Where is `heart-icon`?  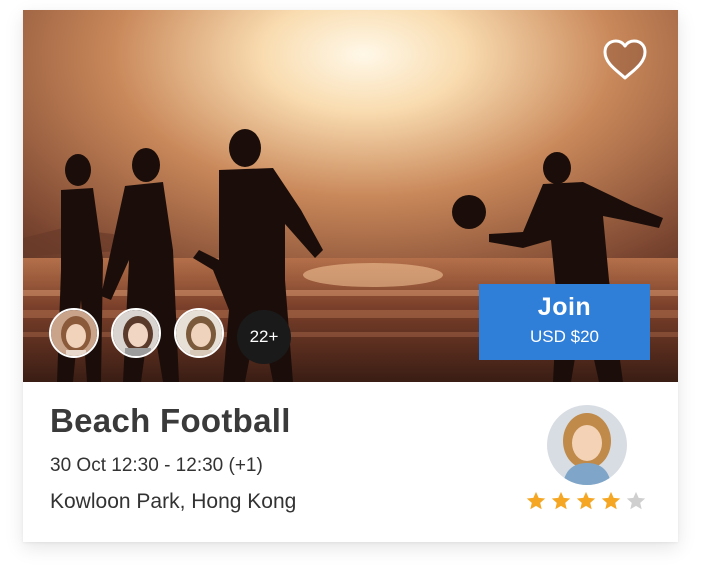 heart-icon is located at coordinates (625, 60).